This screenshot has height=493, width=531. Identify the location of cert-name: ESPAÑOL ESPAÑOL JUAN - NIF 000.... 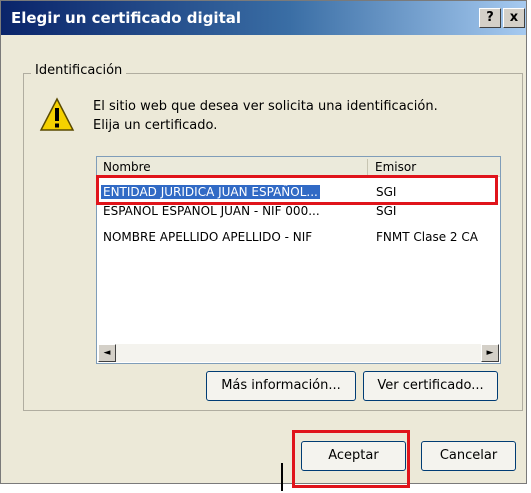
(211, 211).